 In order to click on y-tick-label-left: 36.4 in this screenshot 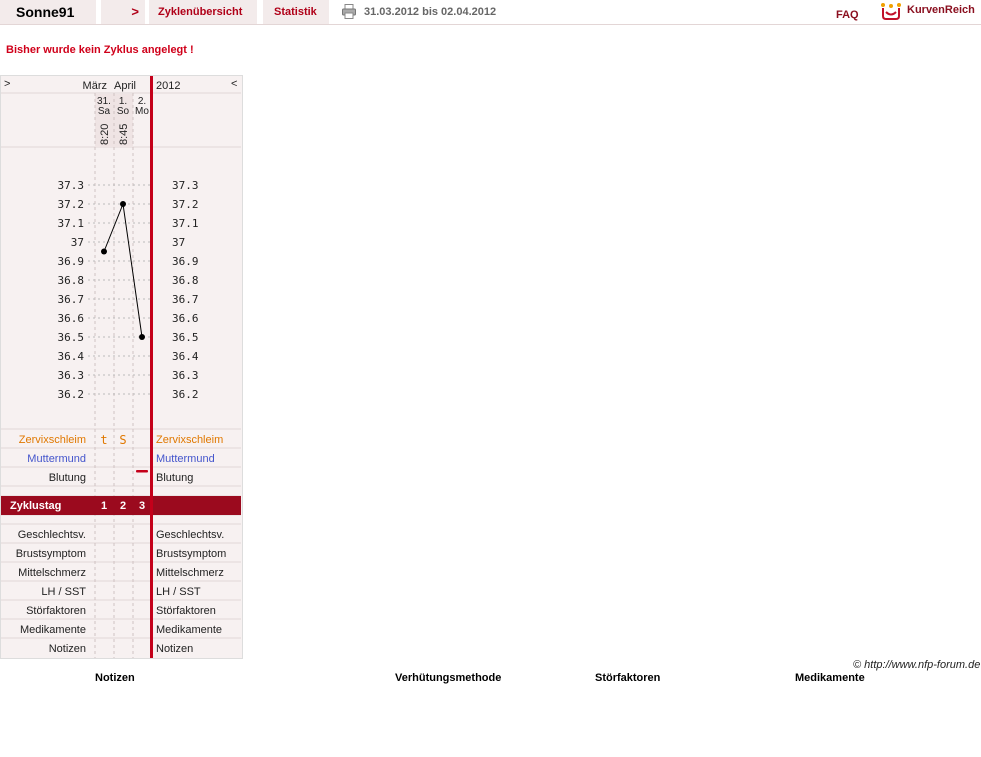, I will do `click(71, 356)`.